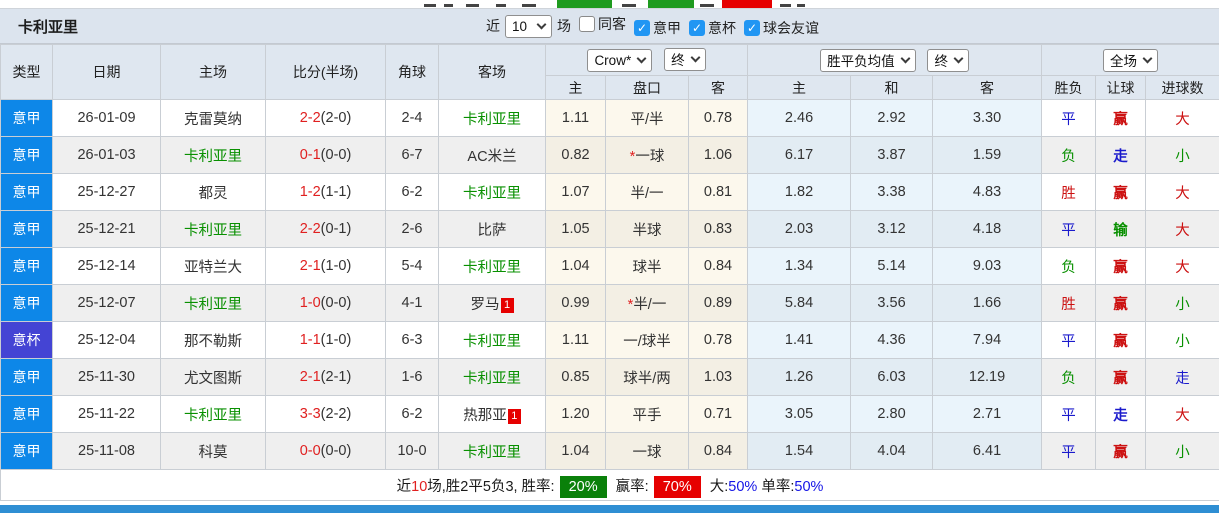 This screenshot has width=1219, height=513. I want to click on corner-count: 5-4, so click(412, 266).